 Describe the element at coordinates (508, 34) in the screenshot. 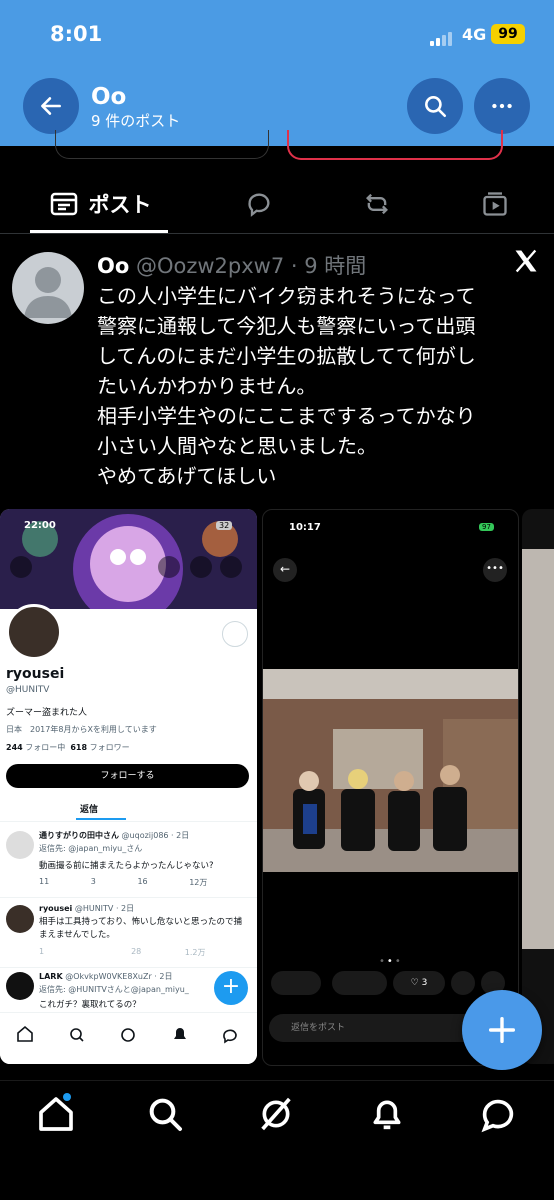

I see `battery-indicator: 99` at that location.